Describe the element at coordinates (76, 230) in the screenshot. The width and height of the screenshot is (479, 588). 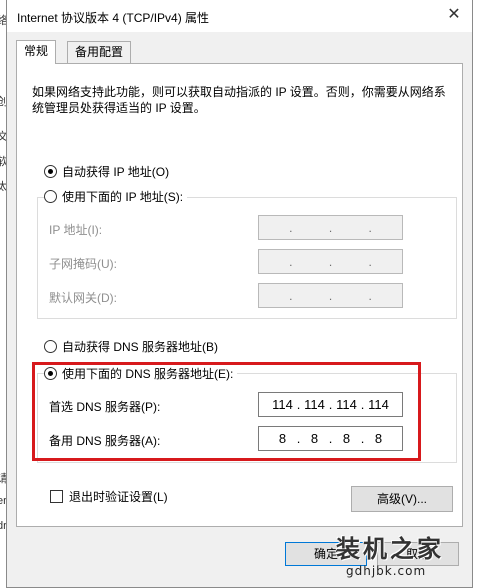
I see `ip-address-label: IP 地址(I):` at that location.